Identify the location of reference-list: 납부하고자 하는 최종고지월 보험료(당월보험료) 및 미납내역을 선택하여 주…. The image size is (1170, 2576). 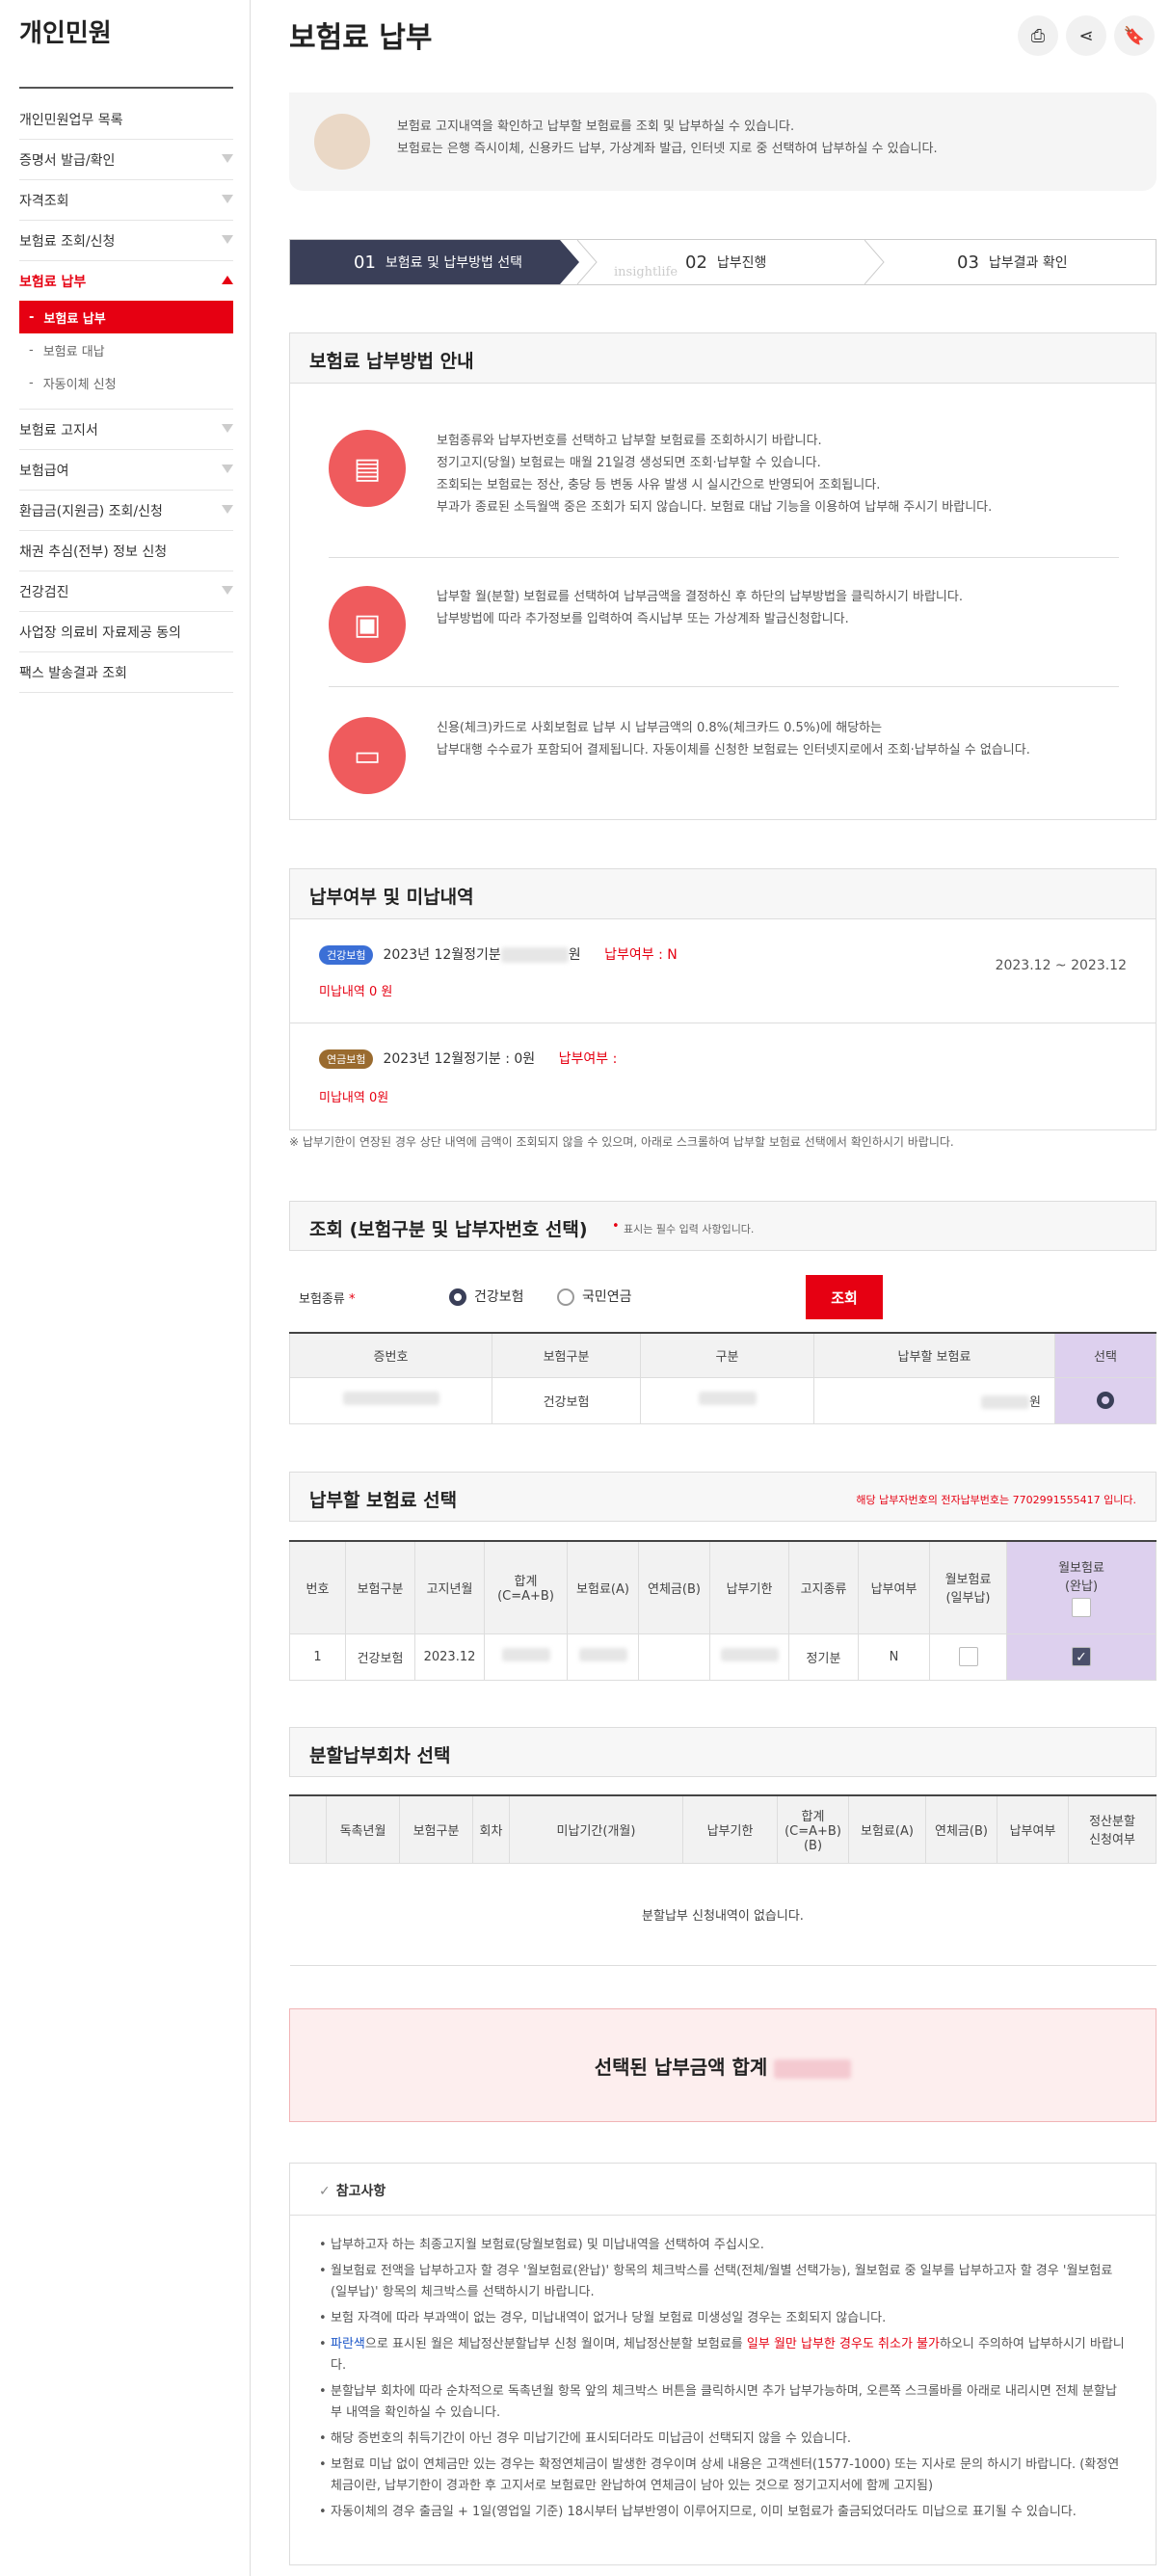
(723, 2369).